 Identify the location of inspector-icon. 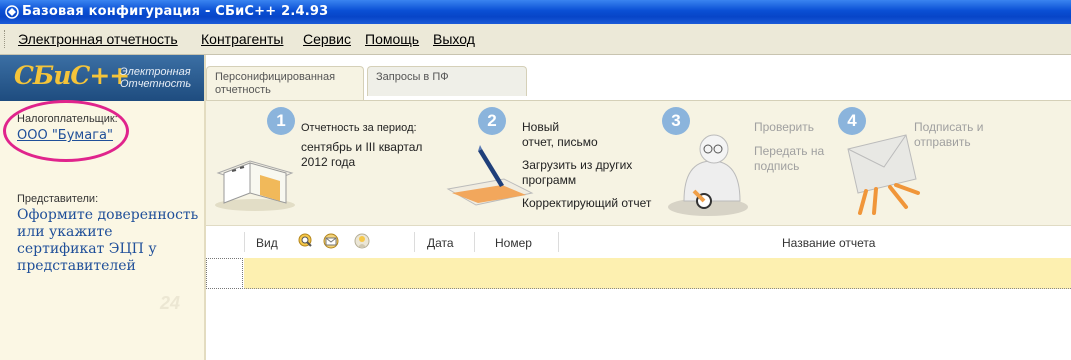
(708, 175).